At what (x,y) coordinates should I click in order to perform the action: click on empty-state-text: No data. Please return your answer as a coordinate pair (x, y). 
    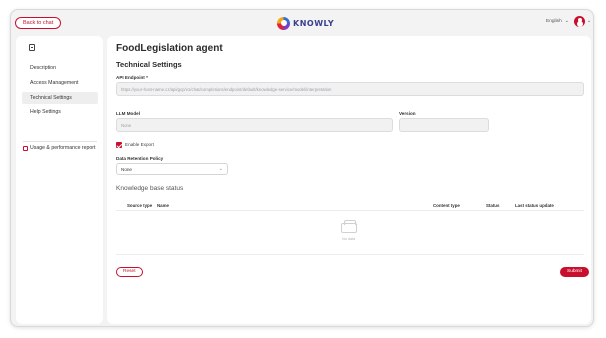
    Looking at the image, I should click on (349, 239).